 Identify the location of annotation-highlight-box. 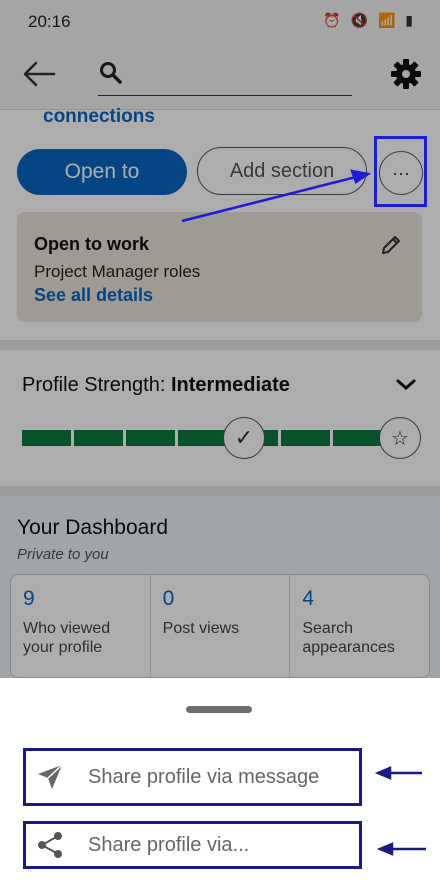
(400, 171).